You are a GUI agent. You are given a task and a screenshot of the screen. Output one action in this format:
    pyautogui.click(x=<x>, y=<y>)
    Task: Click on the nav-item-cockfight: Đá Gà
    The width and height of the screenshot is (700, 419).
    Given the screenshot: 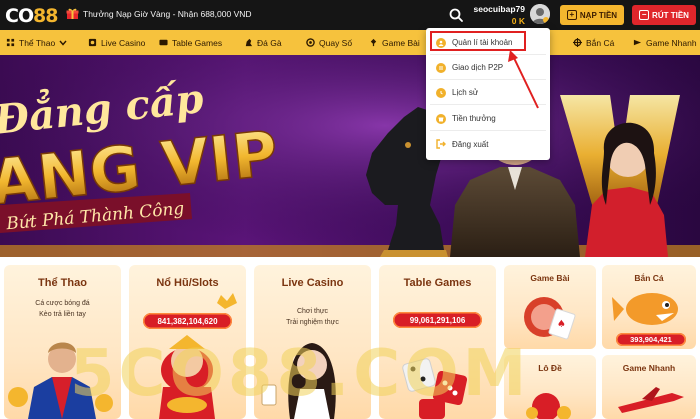 What is the action you would take?
    pyautogui.click(x=263, y=42)
    